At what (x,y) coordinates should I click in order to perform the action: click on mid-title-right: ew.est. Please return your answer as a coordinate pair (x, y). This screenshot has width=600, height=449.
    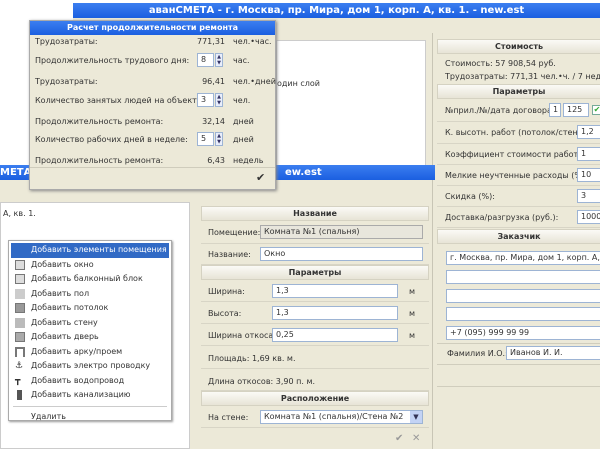
    Looking at the image, I should click on (303, 172).